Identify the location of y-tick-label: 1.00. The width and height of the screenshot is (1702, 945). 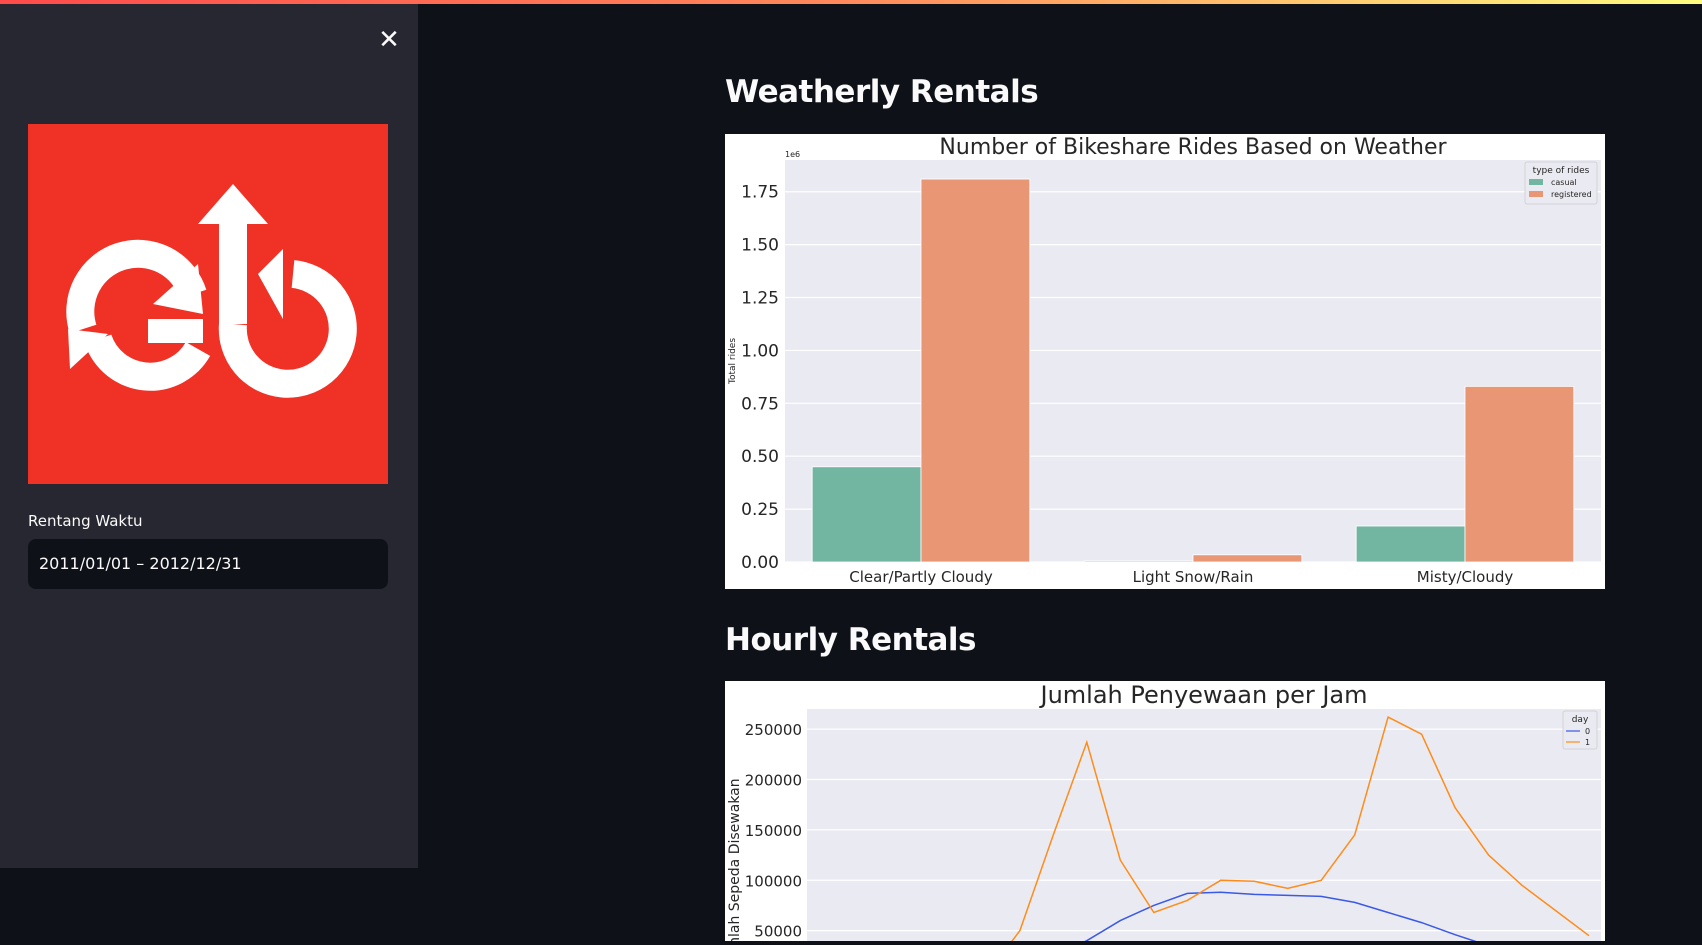
(760, 351).